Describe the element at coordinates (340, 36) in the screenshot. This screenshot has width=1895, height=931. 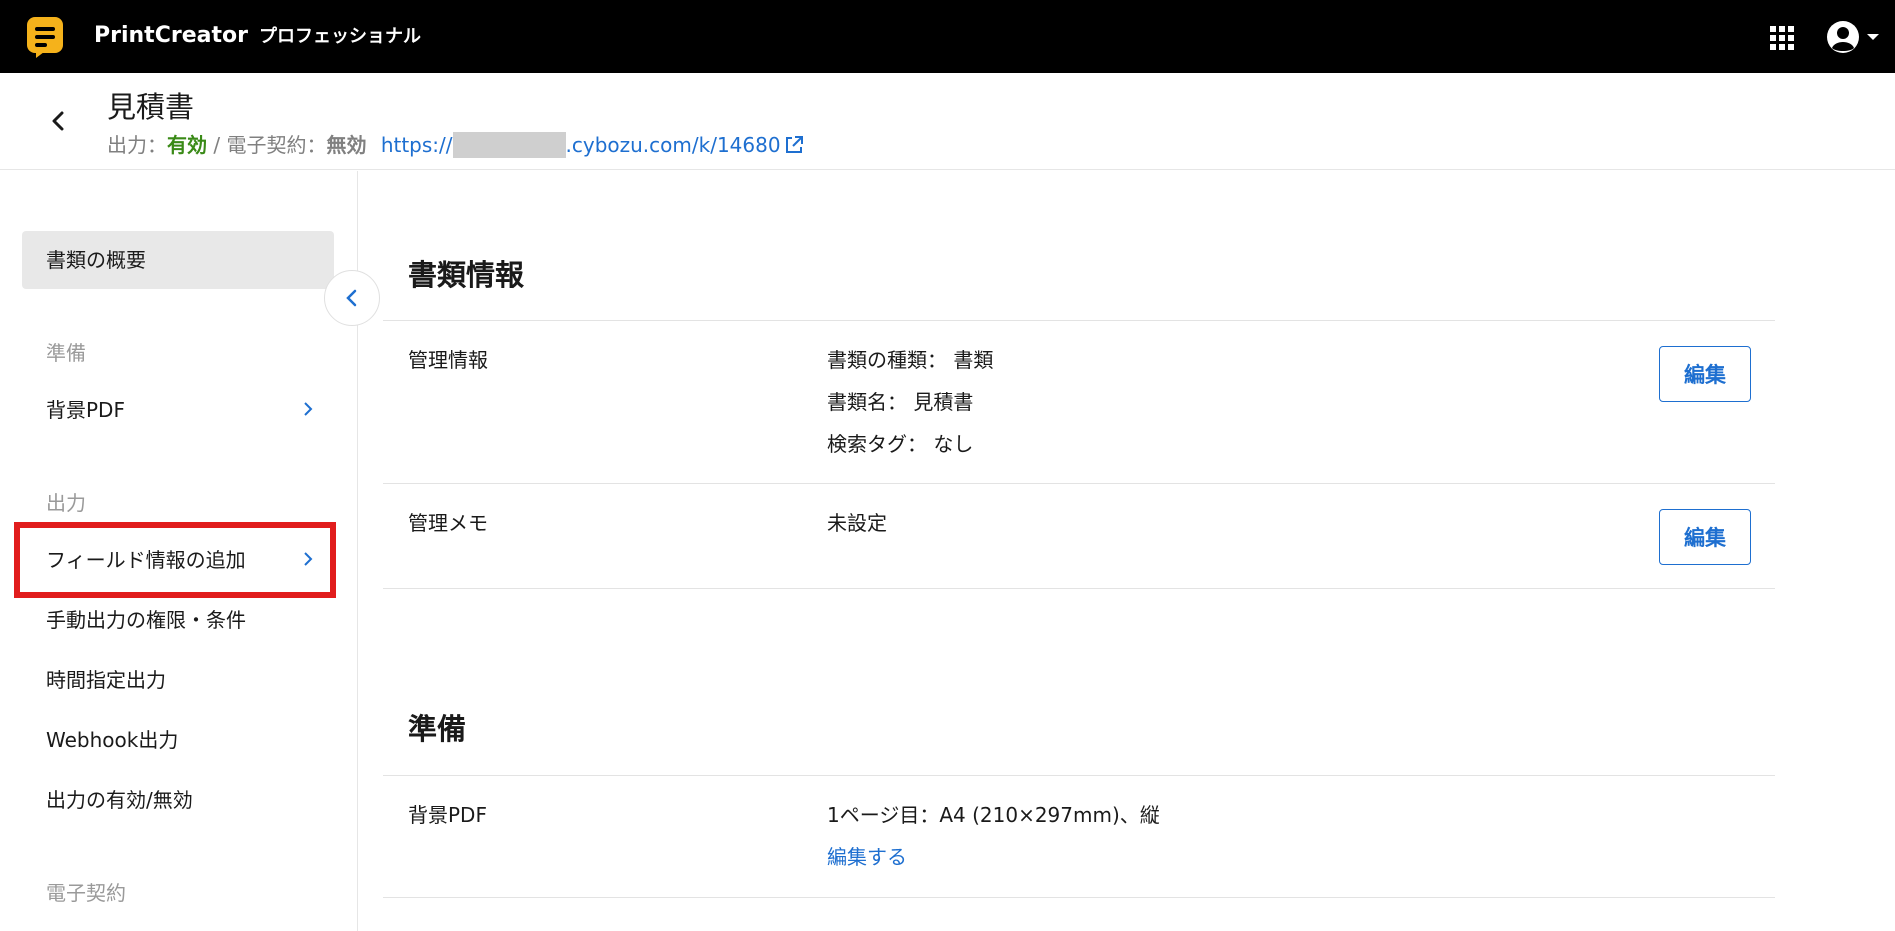
I see `plan-label: プロフェッショナル` at that location.